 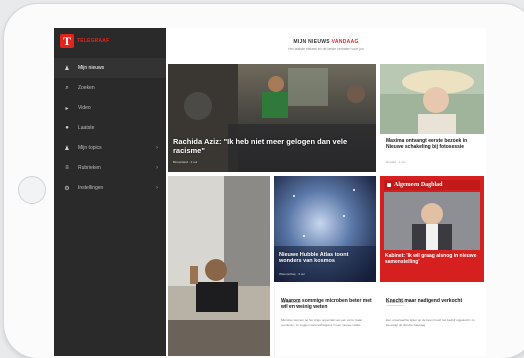 I want to click on man-waving-photo, so click(x=219, y=266).